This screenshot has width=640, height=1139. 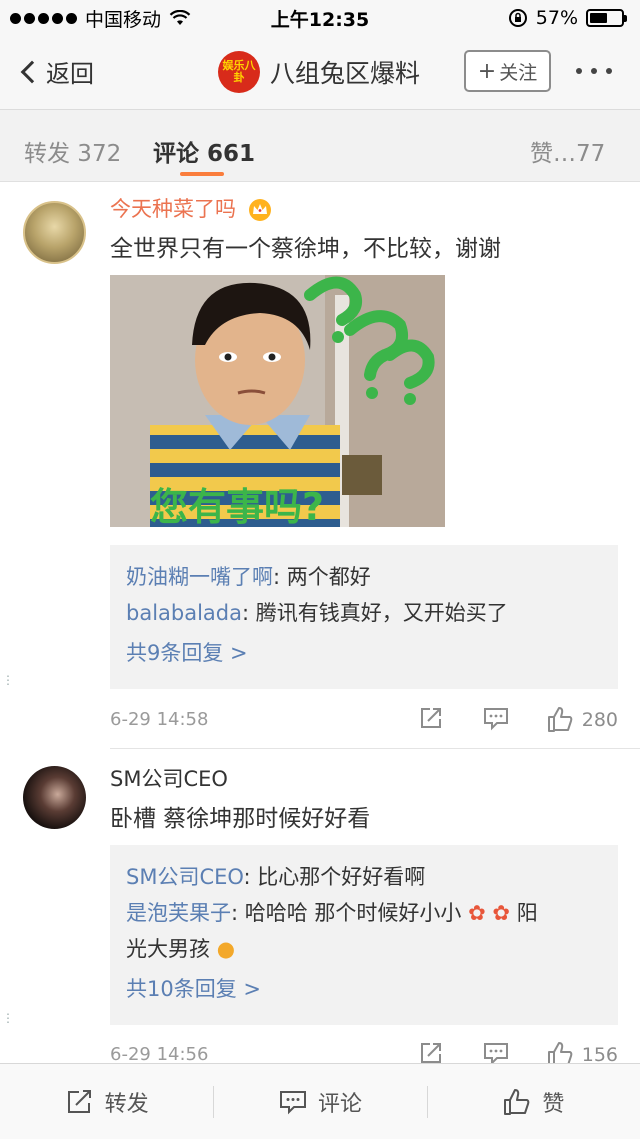 I want to click on comment-meta: 6-29 14:56 156, so click(x=364, y=1051).